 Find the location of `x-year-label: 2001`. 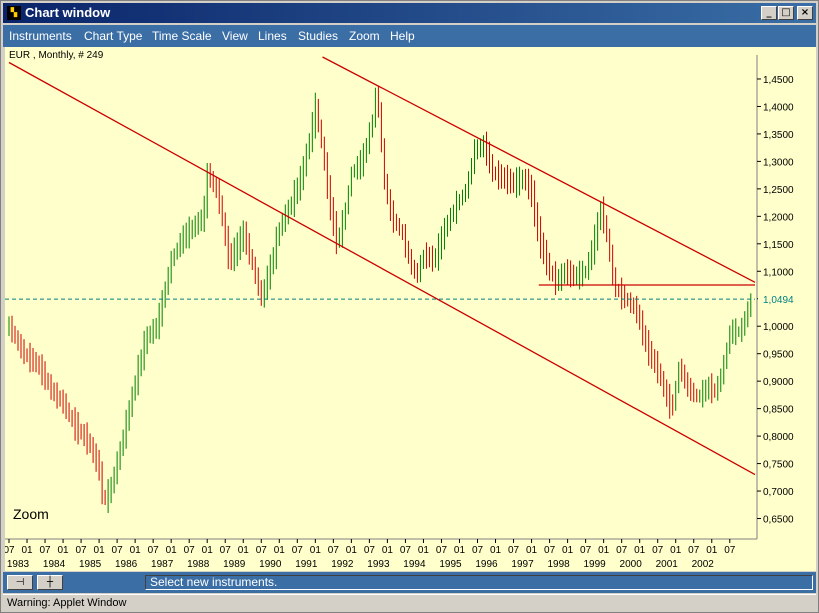

x-year-label: 2001 is located at coordinates (667, 564).